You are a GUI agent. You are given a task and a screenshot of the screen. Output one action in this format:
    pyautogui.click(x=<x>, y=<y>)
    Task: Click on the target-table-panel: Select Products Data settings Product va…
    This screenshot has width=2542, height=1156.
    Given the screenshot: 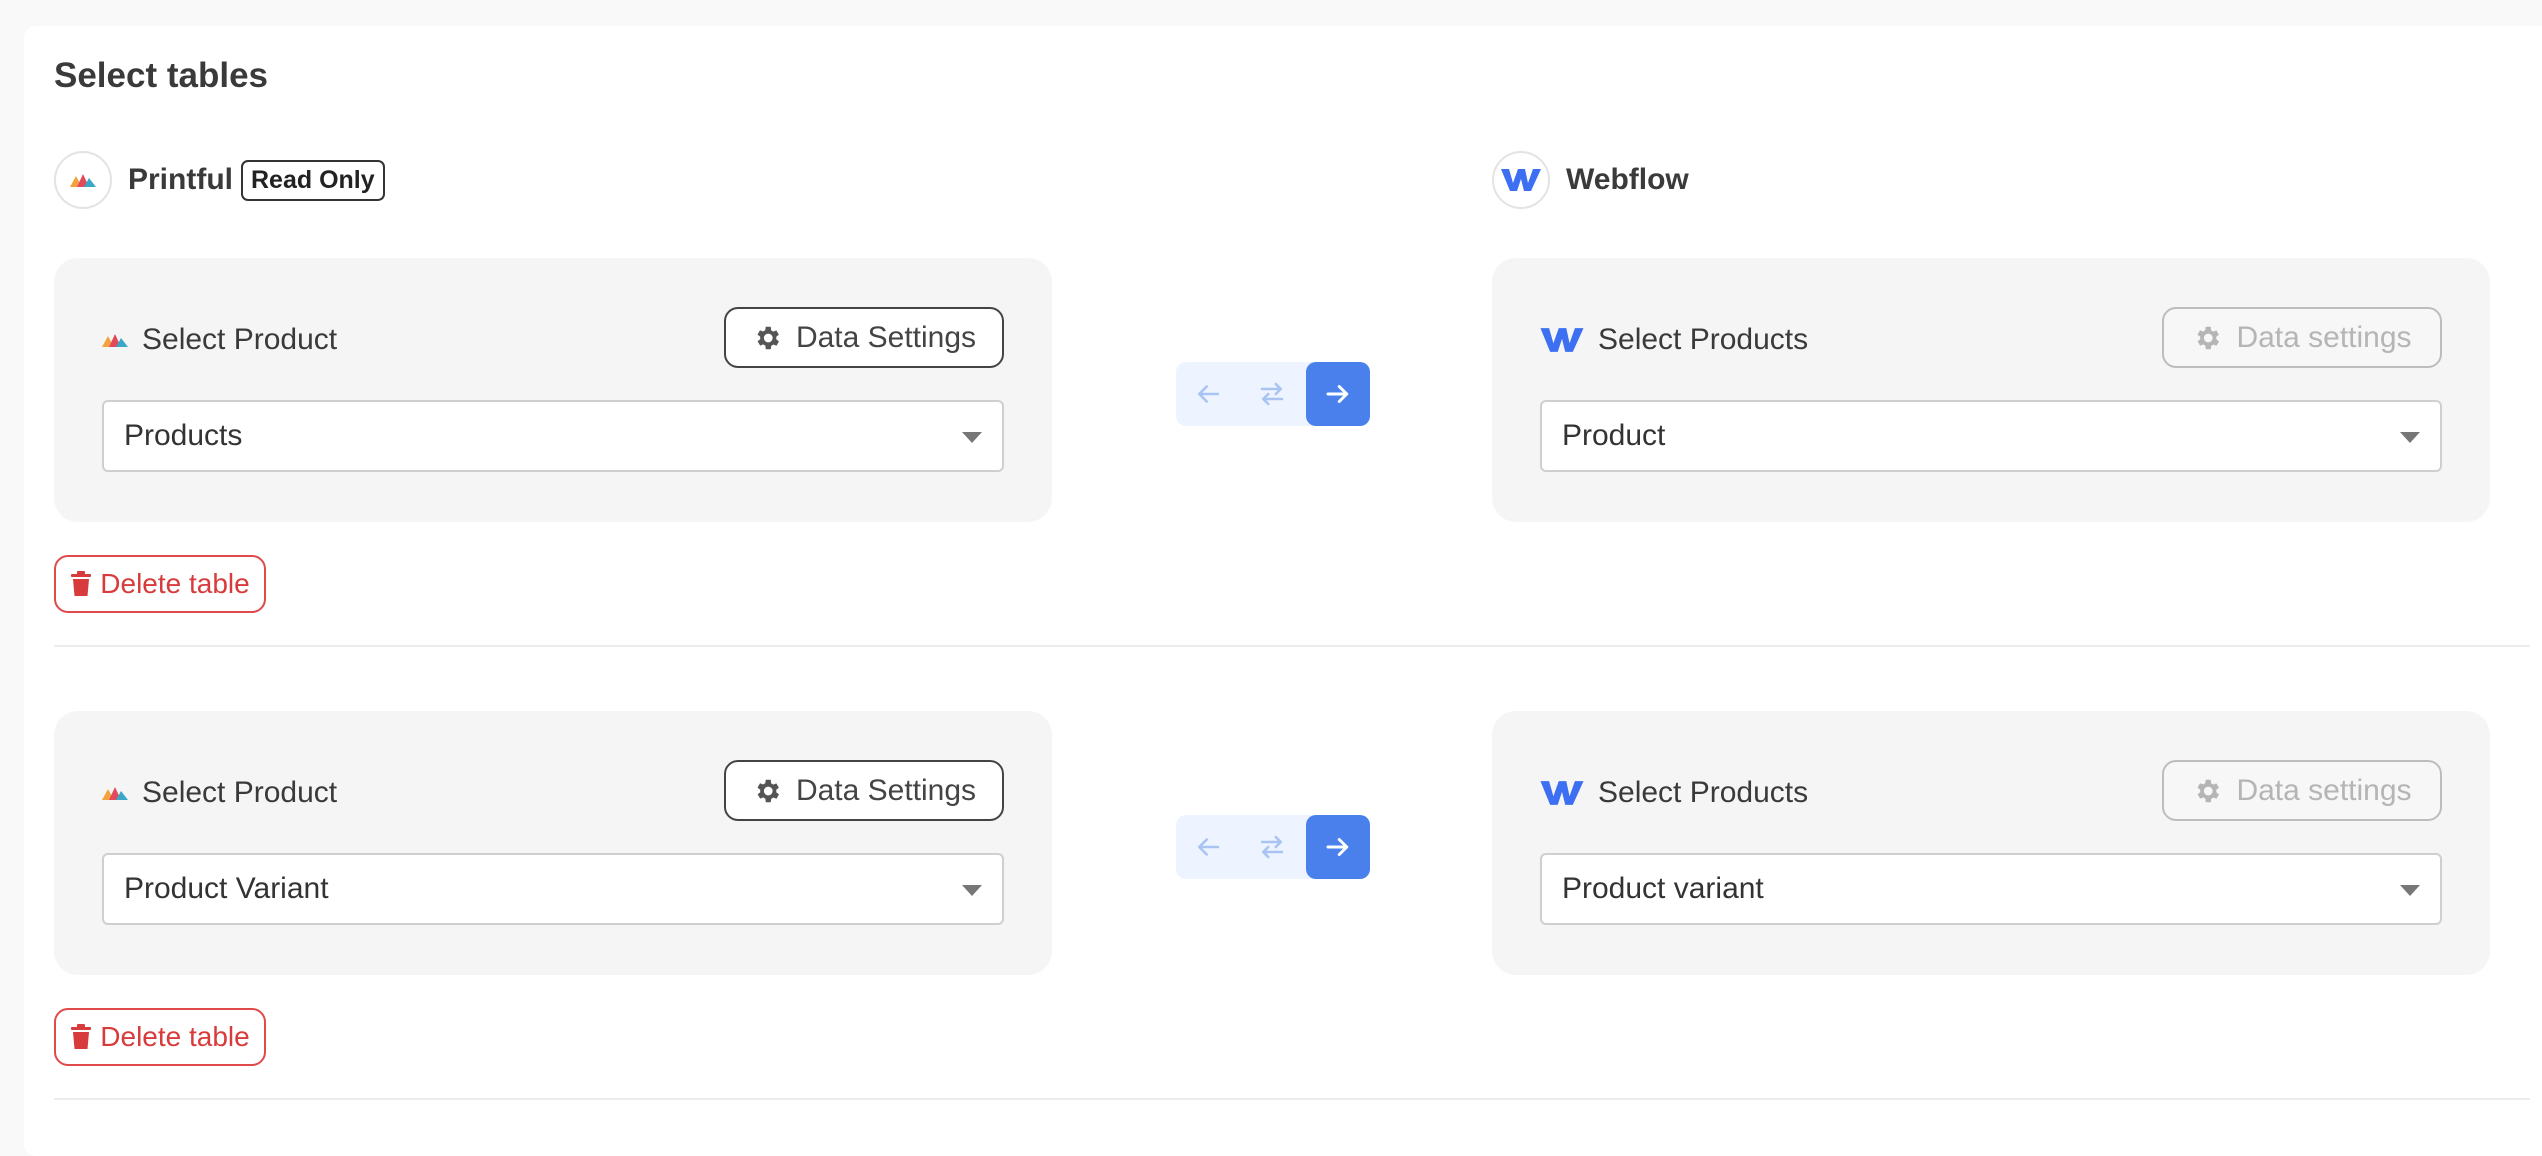 What is the action you would take?
    pyautogui.click(x=1991, y=843)
    